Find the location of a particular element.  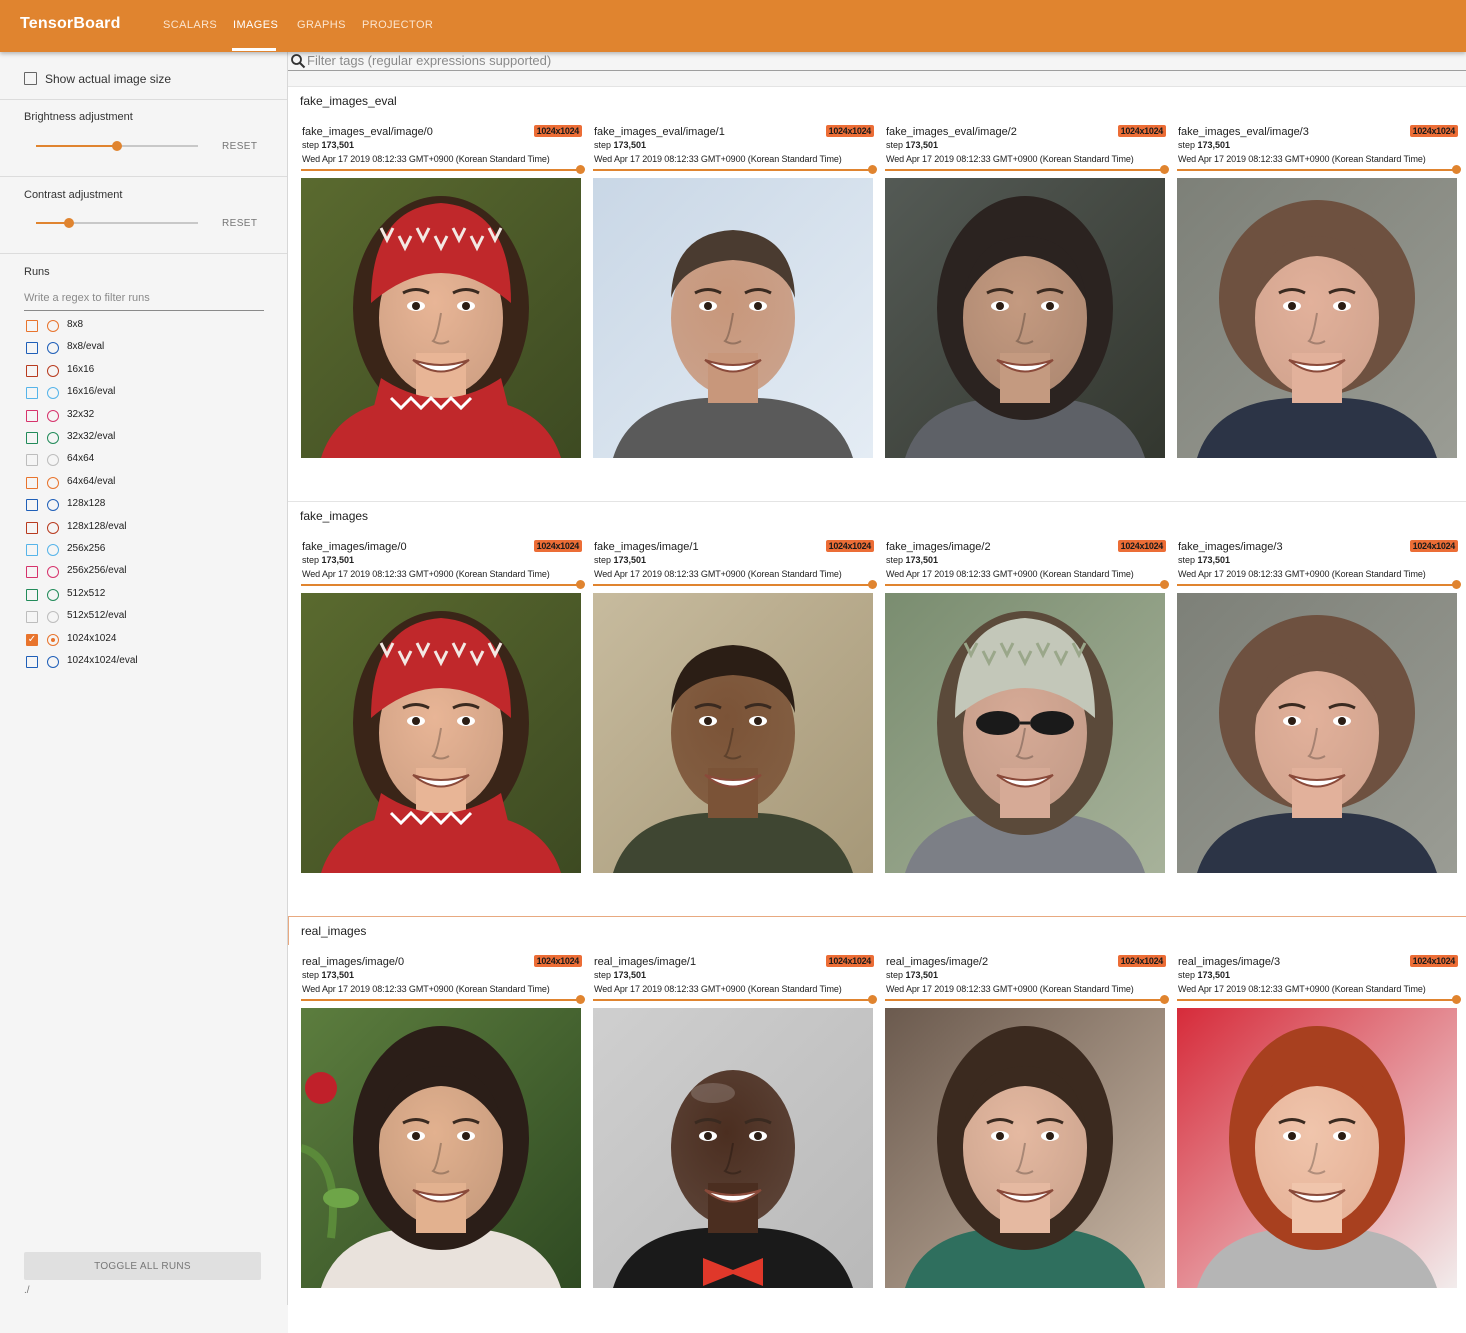

toggle-all-runs-button: TOGGLE ALL RUNS is located at coordinates (142, 1266).